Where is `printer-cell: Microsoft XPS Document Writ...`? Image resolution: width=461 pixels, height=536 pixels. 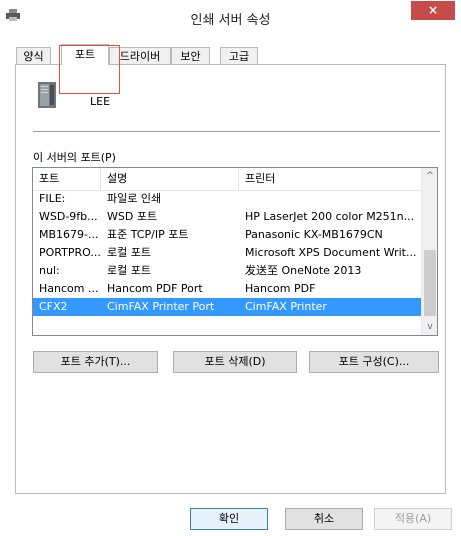
printer-cell: Microsoft XPS Document Writ... is located at coordinates (331, 252).